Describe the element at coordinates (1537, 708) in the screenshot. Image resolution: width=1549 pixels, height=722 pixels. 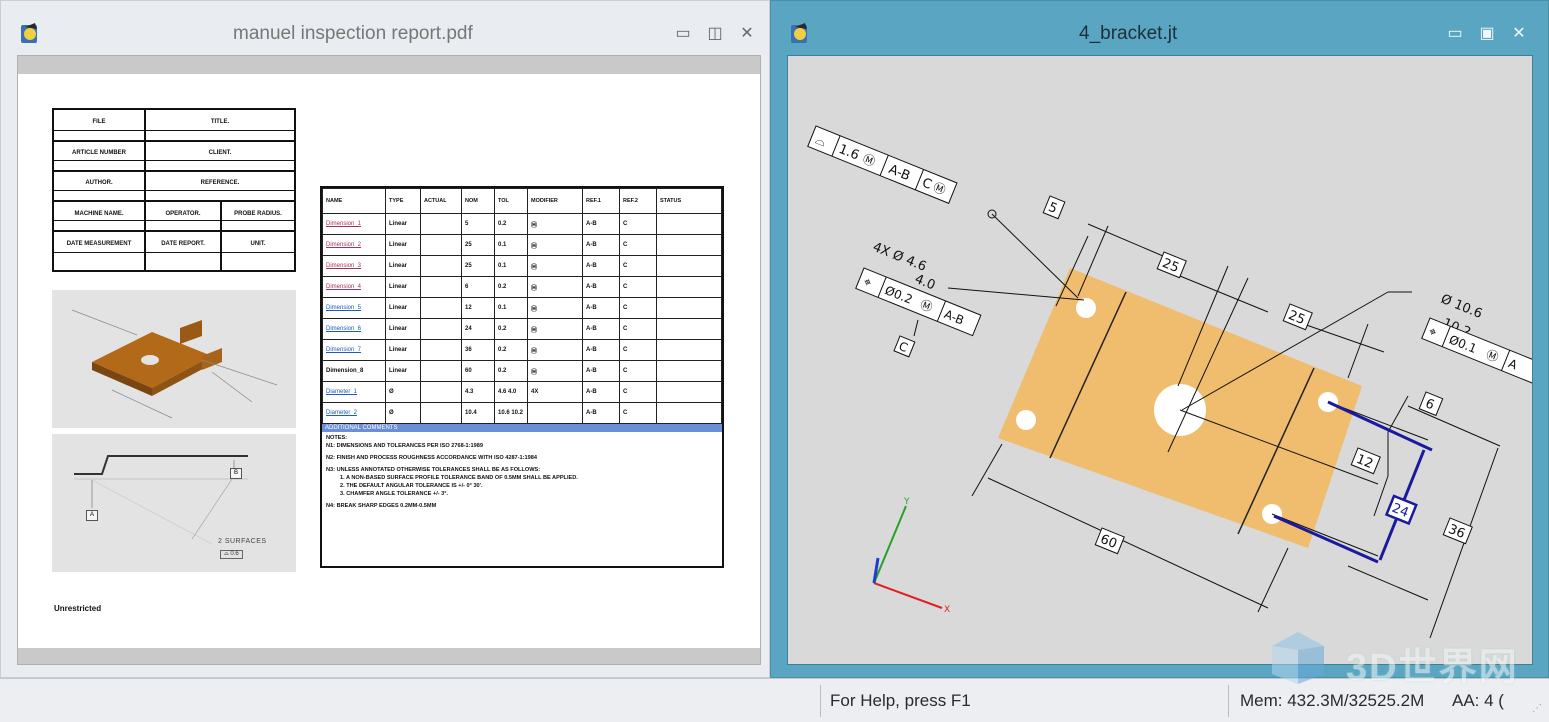
I see `resize-grip-icon: ⋰` at that location.